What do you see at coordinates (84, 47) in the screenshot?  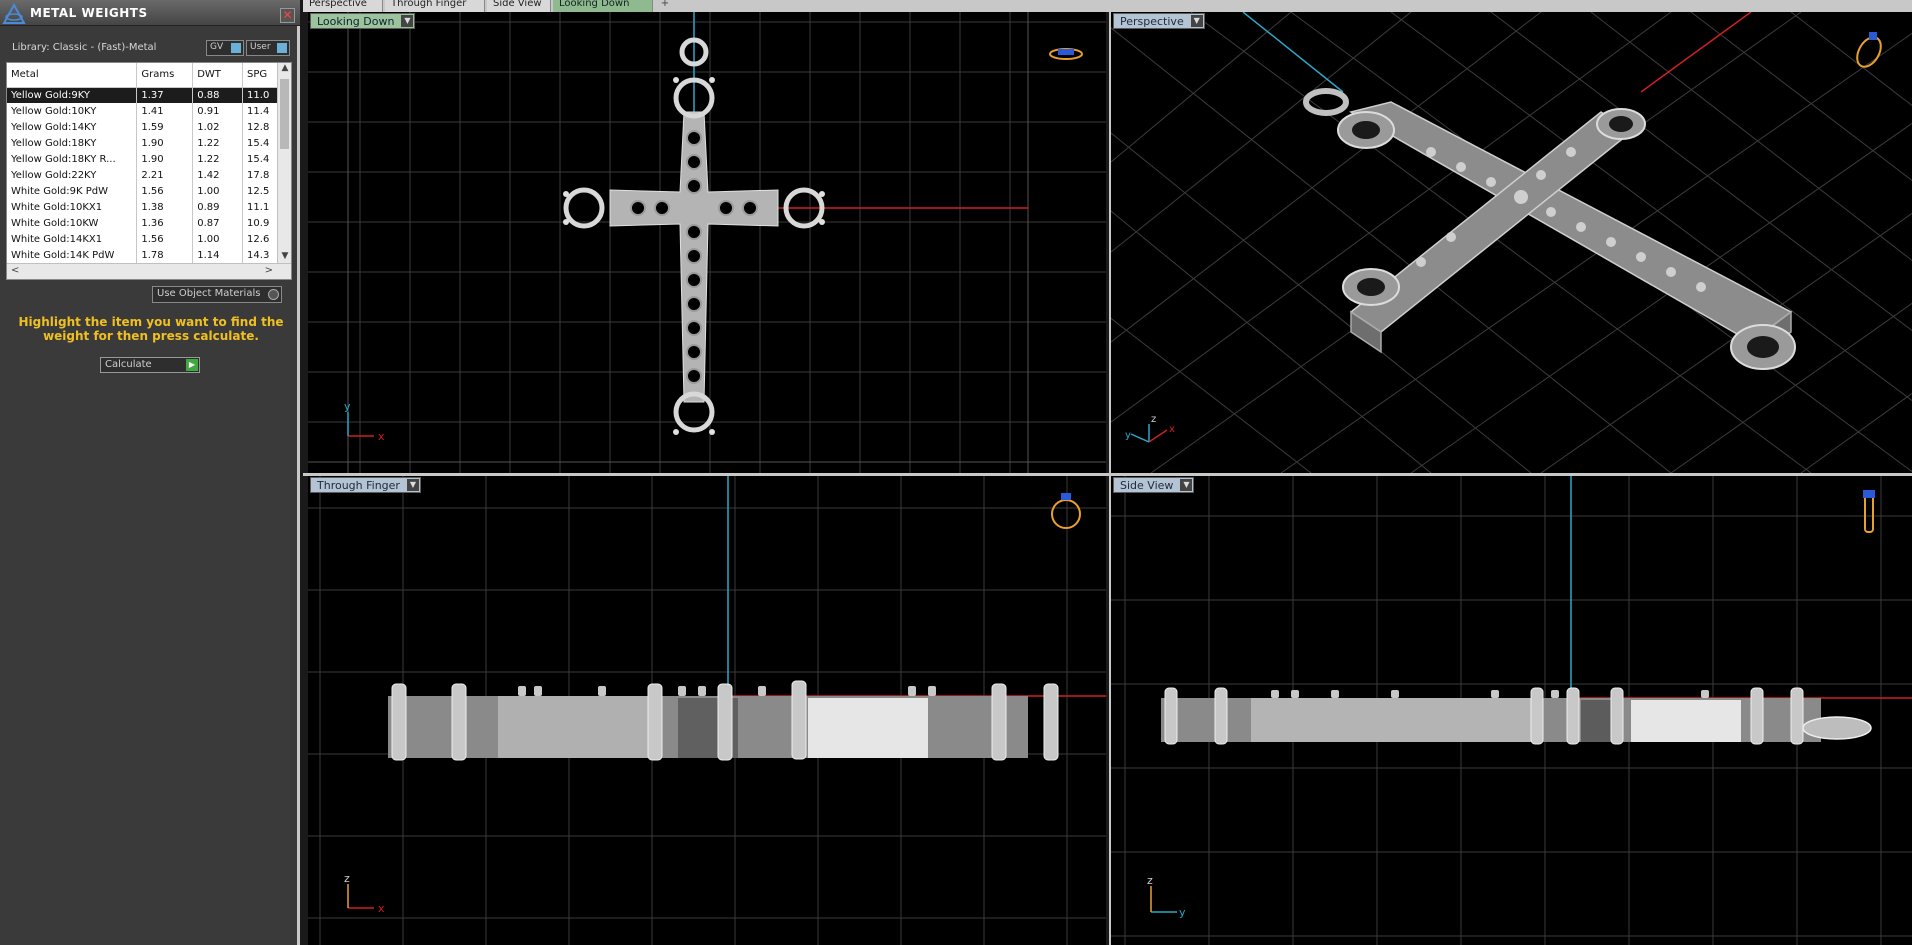 I see `library-label: Library: Classic - (Fast)-Metal` at bounding box center [84, 47].